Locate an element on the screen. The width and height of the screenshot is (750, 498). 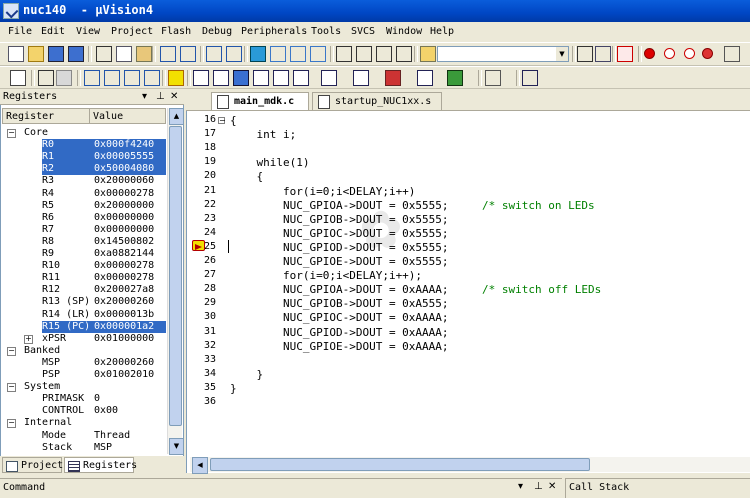
command-window-icon is located at coordinates (201, 78).